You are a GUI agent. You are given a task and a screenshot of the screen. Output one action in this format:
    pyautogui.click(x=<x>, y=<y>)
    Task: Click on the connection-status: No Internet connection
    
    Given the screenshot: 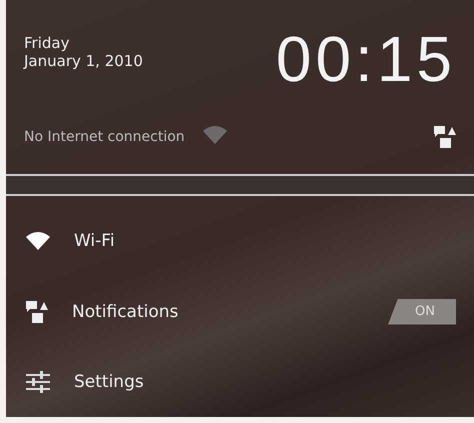 What is the action you would take?
    pyautogui.click(x=104, y=136)
    